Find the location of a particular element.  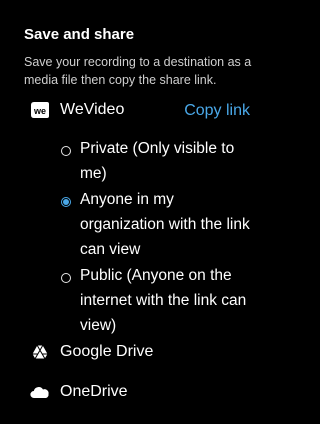

radio-selected-dot is located at coordinates (66, 202).